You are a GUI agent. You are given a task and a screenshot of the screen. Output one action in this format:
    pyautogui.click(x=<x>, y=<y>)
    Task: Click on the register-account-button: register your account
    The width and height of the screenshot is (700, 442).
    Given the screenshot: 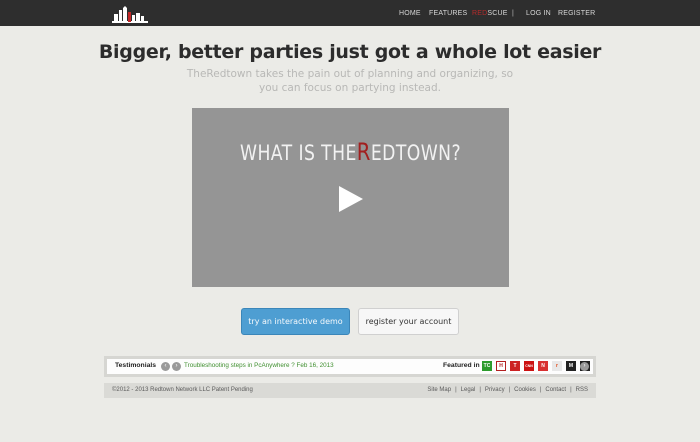 What is the action you would take?
    pyautogui.click(x=408, y=321)
    